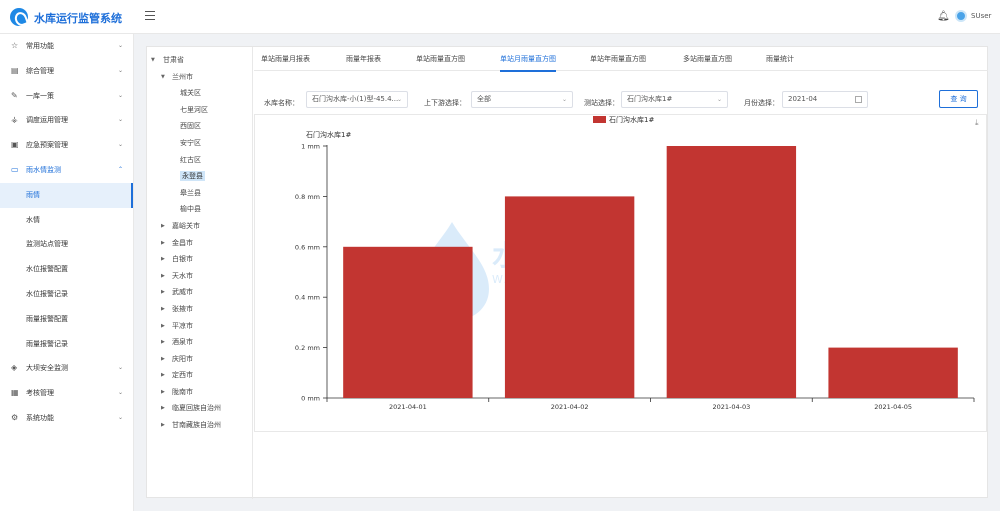  What do you see at coordinates (66, 418) in the screenshot?
I see `sidebar-item-8: ⚙ 系统功能 ⌄` at bounding box center [66, 418].